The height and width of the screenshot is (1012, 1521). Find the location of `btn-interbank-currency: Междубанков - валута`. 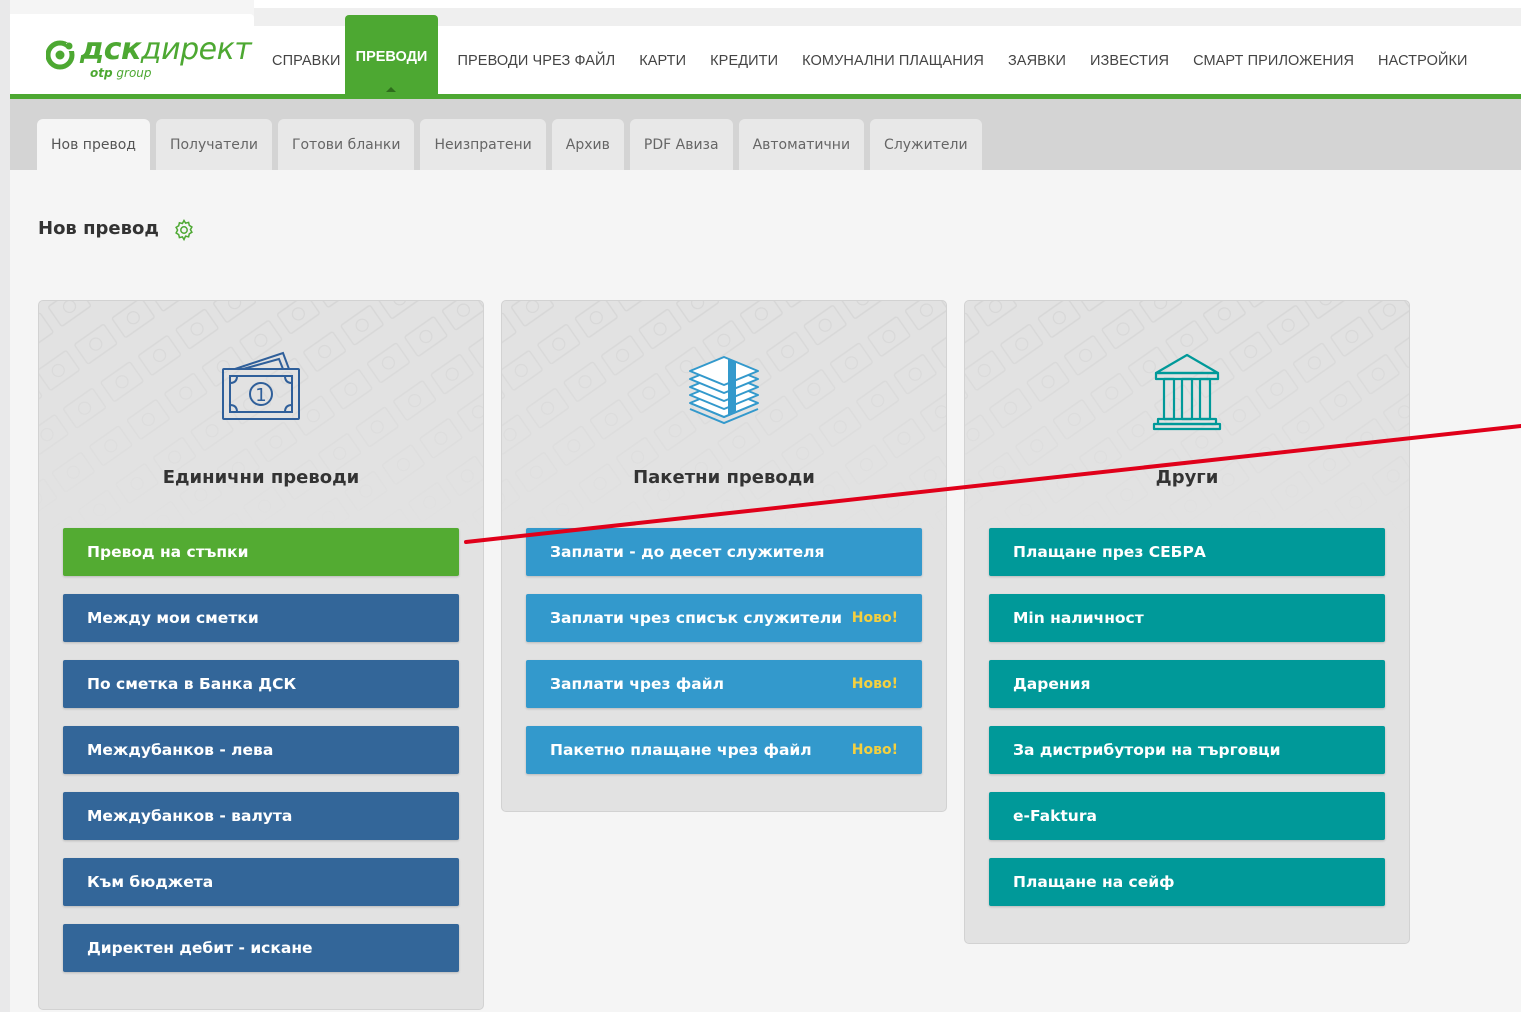

btn-interbank-currency: Междубанков - валута is located at coordinates (261, 816).